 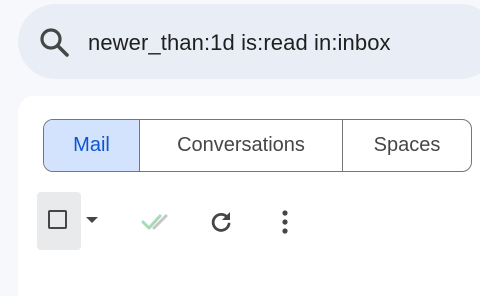 I want to click on tab-spaces: Spaces, so click(x=406, y=145).